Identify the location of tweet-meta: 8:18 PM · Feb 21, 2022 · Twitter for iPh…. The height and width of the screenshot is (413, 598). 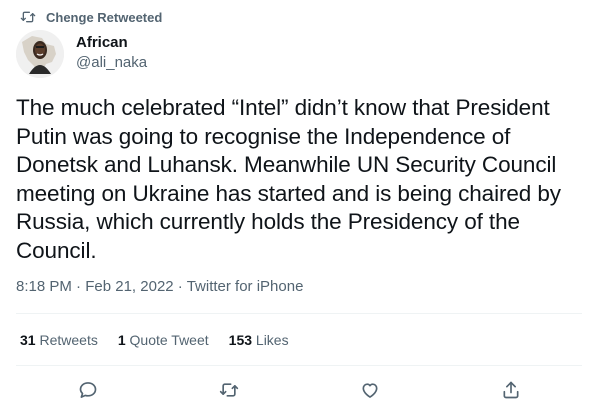
(159, 287).